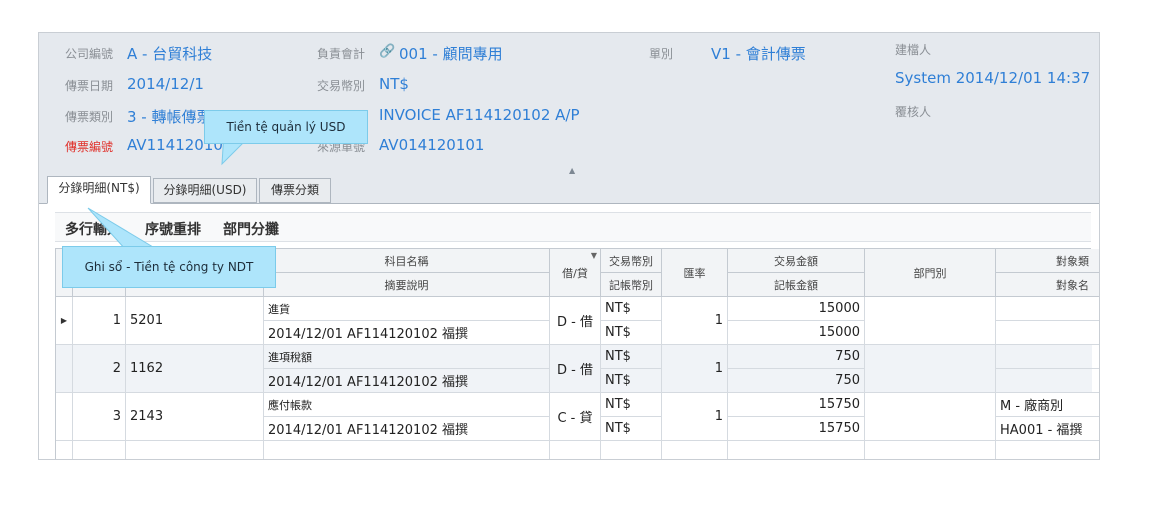  What do you see at coordinates (195, 450) in the screenshot?
I see `account-code-cell` at bounding box center [195, 450].